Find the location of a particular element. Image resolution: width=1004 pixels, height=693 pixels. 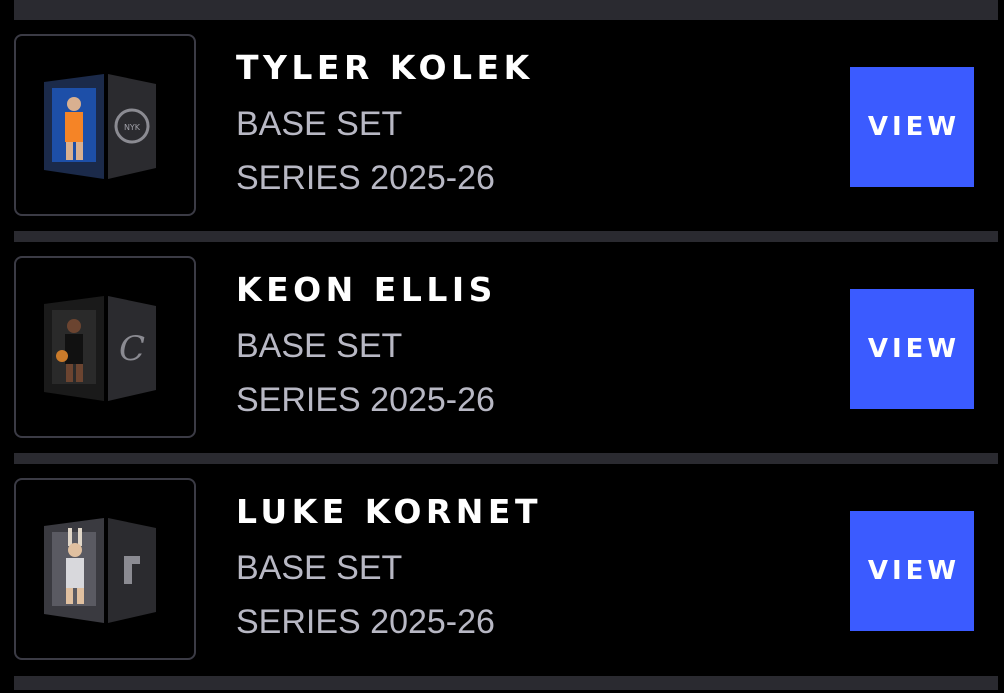

card-cube-icon is located at coordinates (100, 570).